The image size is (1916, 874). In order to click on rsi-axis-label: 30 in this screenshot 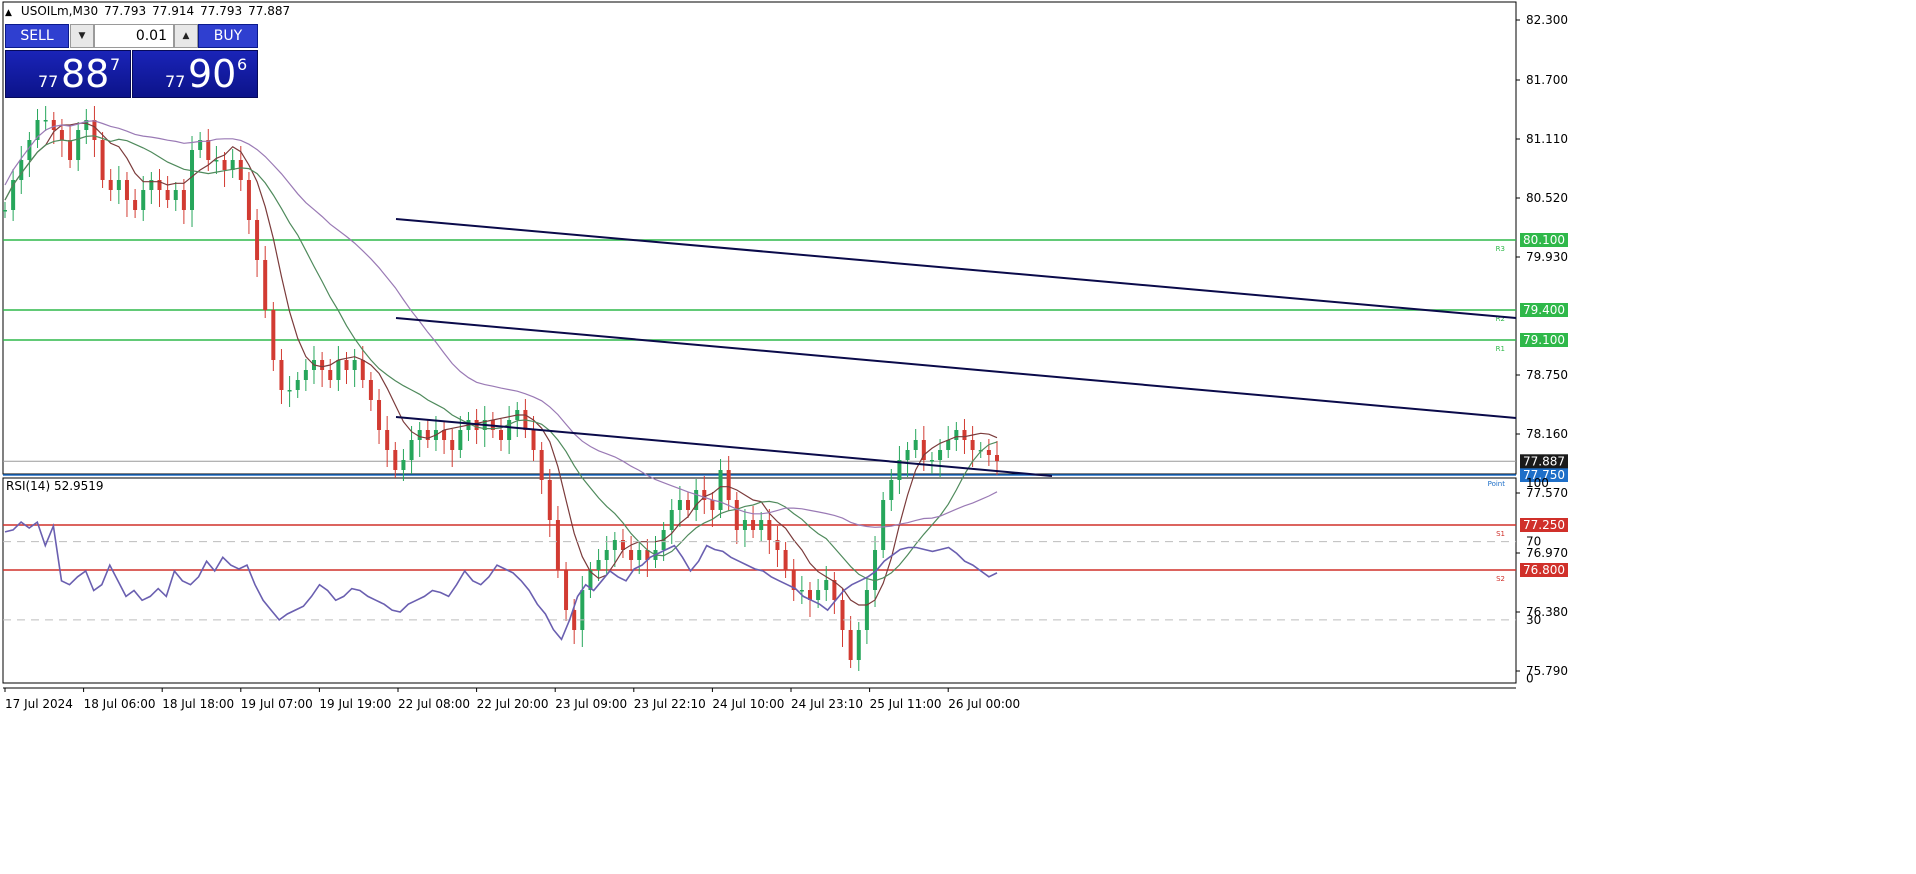, I will do `click(1533, 620)`.